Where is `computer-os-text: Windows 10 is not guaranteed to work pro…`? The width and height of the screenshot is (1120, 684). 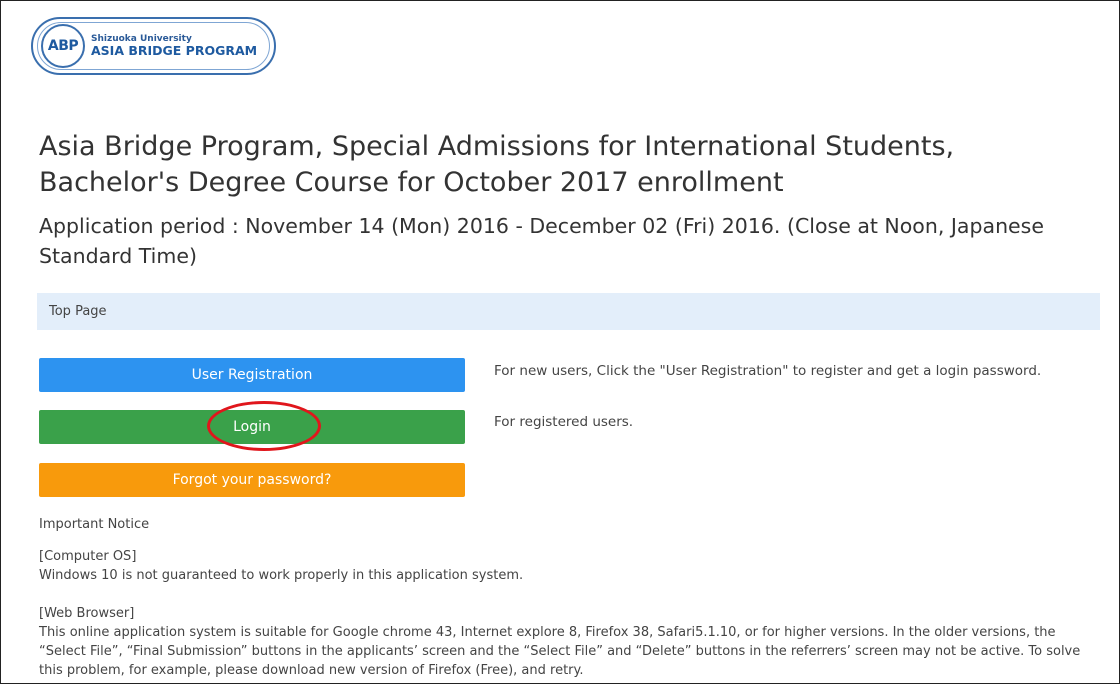
computer-os-text: Windows 10 is not guaranteed to work pro… is located at coordinates (281, 575).